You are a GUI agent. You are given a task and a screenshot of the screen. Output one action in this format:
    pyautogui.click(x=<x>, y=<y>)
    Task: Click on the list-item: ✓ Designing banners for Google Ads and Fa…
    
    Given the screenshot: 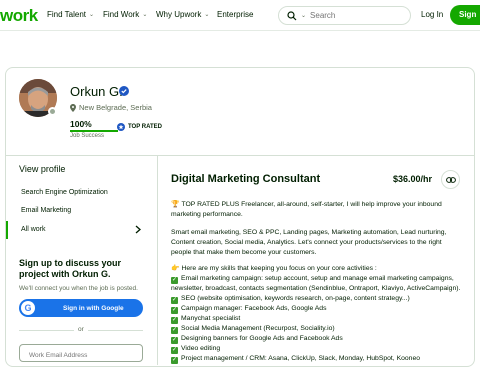 What is the action you would take?
    pyautogui.click(x=316, y=339)
    